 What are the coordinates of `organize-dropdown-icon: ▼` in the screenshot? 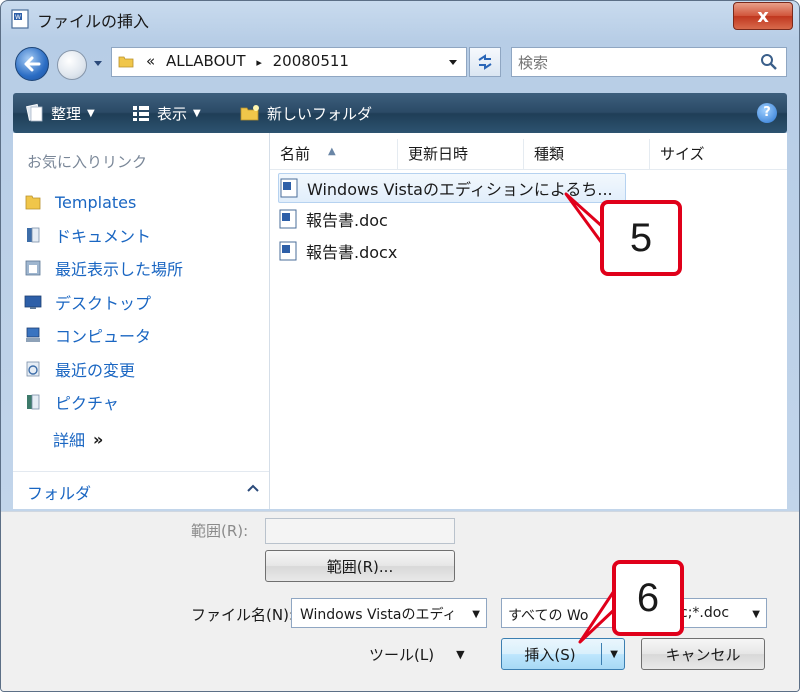 It's located at (91, 113).